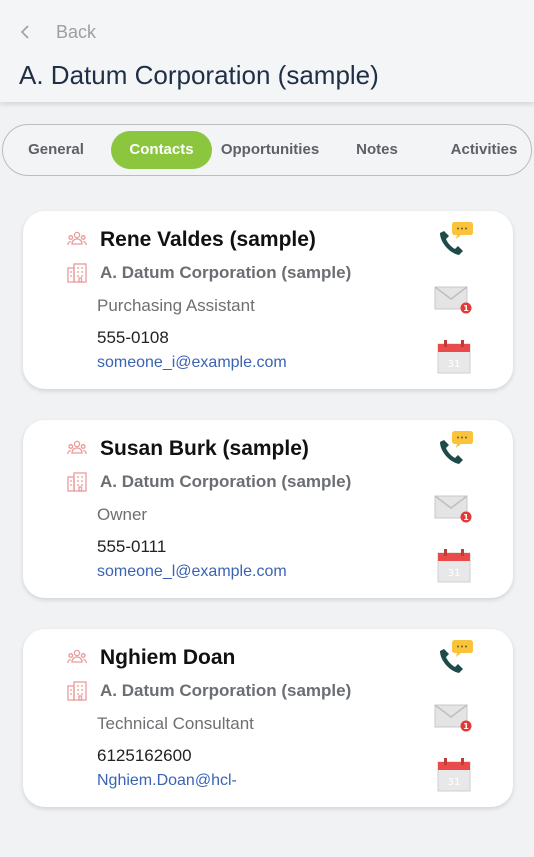 The image size is (534, 857). What do you see at coordinates (192, 363) in the screenshot?
I see `contact-email-link: someone_i@example.com` at bounding box center [192, 363].